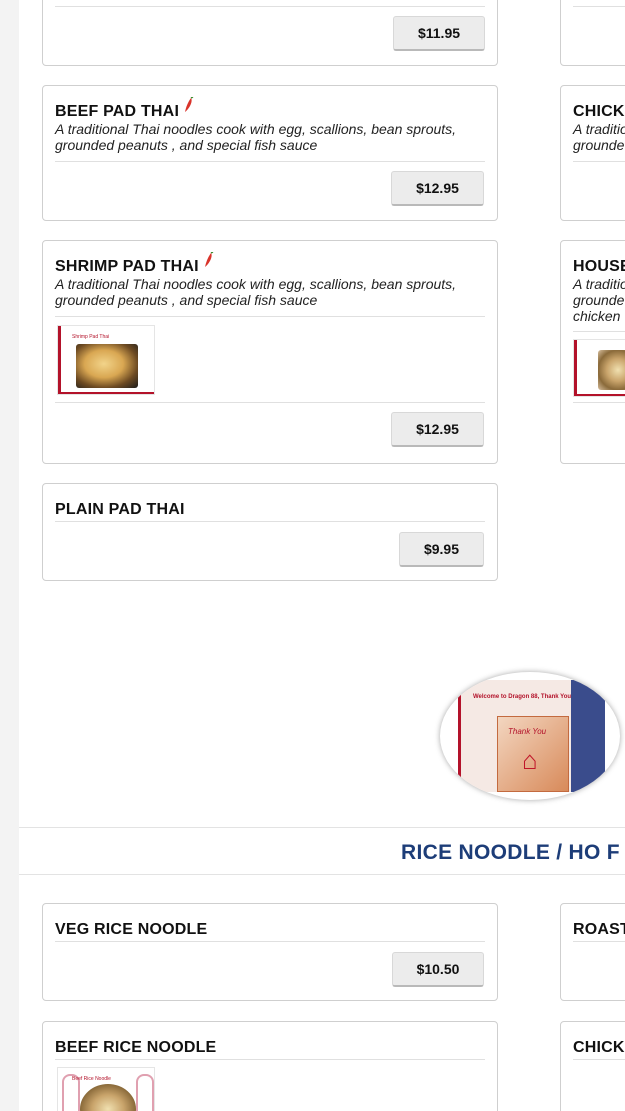 The image size is (625, 1111). I want to click on menu-item-card-partial: CHICK A traditio grounde, so click(592, 153).